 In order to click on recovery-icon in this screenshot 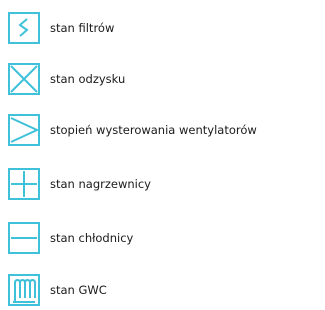, I will do `click(24, 79)`.